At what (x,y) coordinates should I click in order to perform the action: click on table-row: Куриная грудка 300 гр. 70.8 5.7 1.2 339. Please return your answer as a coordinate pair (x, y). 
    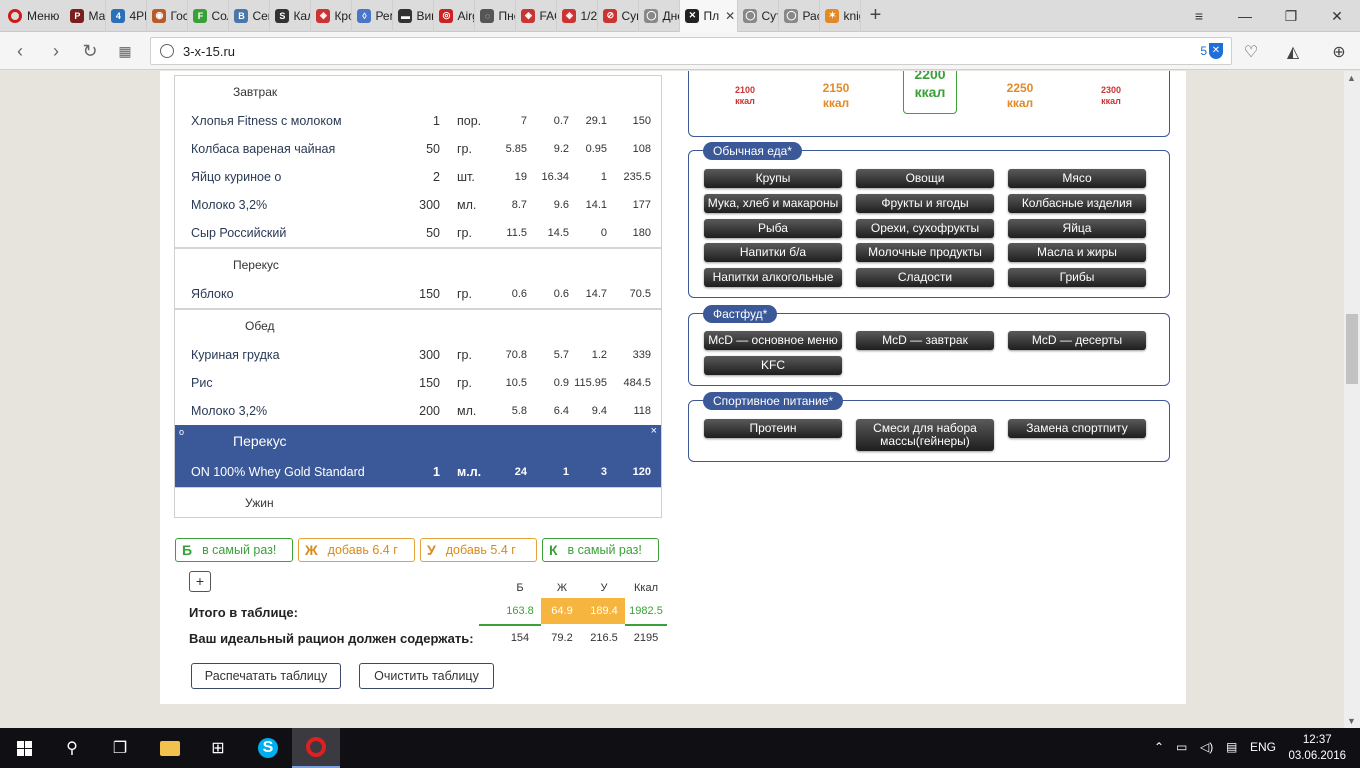
    Looking at the image, I should click on (418, 355).